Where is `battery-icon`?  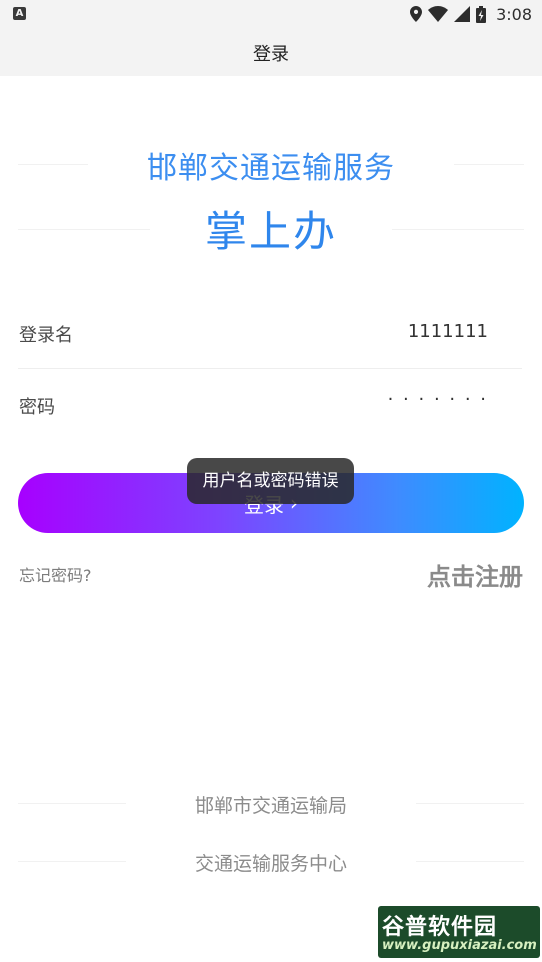 battery-icon is located at coordinates (481, 14).